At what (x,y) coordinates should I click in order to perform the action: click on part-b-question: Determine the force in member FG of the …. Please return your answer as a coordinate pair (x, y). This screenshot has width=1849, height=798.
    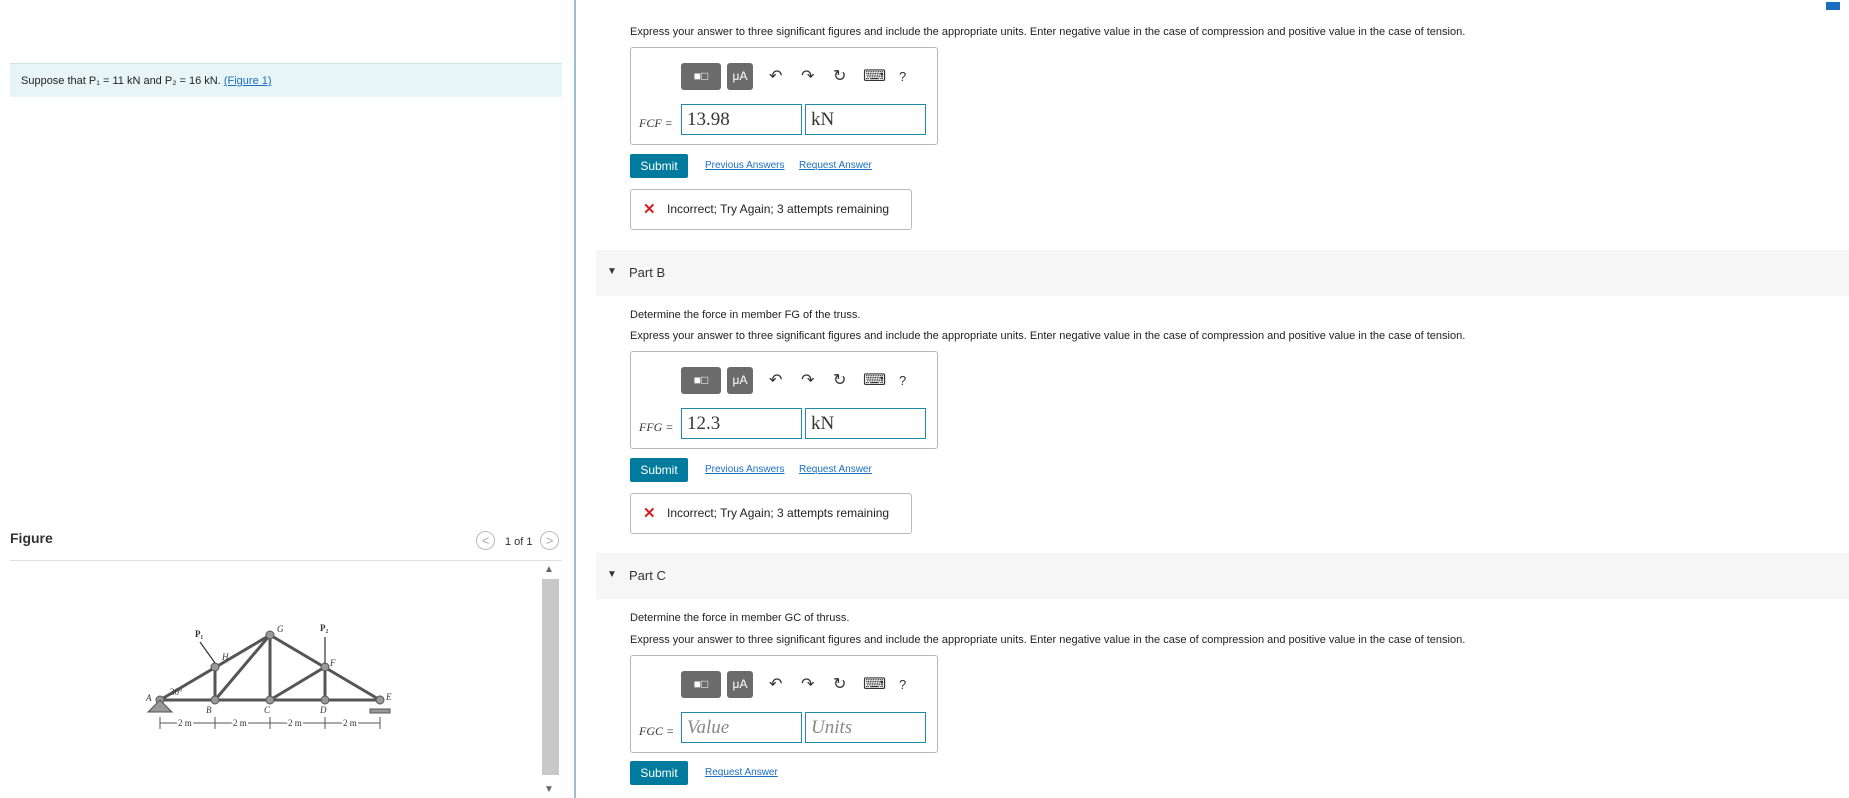
    Looking at the image, I should click on (745, 315).